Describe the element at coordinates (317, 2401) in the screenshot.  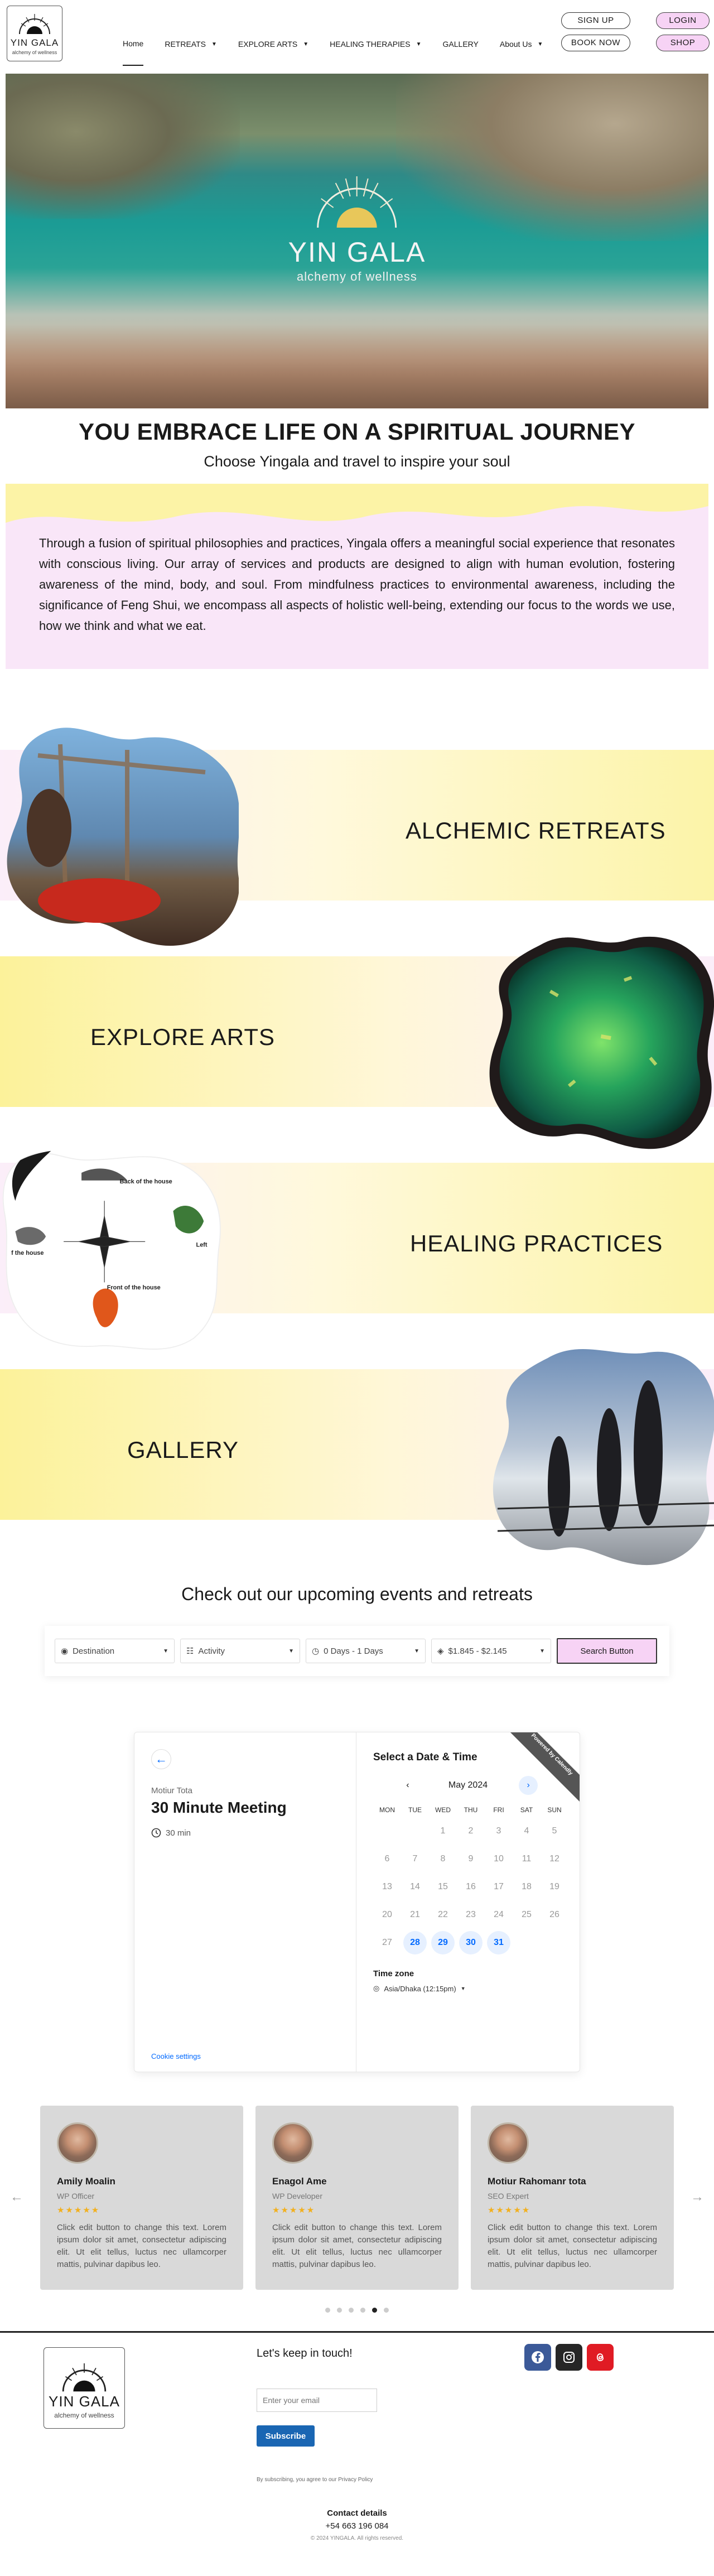
I see `newsletter-email-input` at that location.